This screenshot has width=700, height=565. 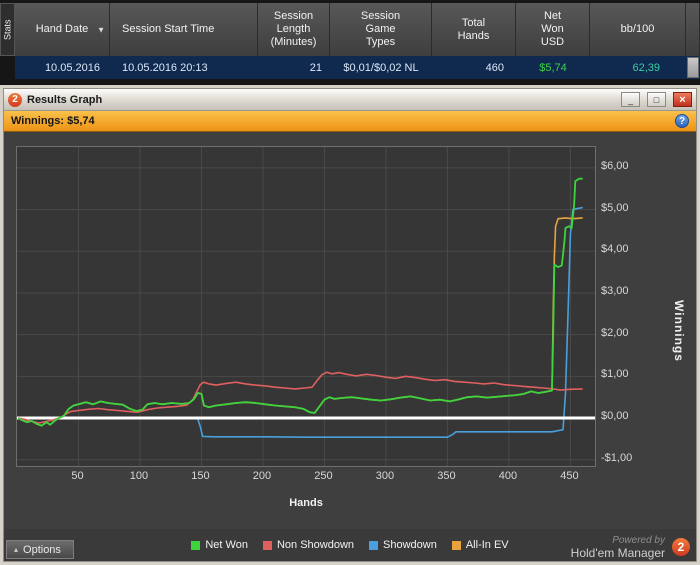 What do you see at coordinates (617, 457) in the screenshot?
I see `y-tick-label: -$1,00` at bounding box center [617, 457].